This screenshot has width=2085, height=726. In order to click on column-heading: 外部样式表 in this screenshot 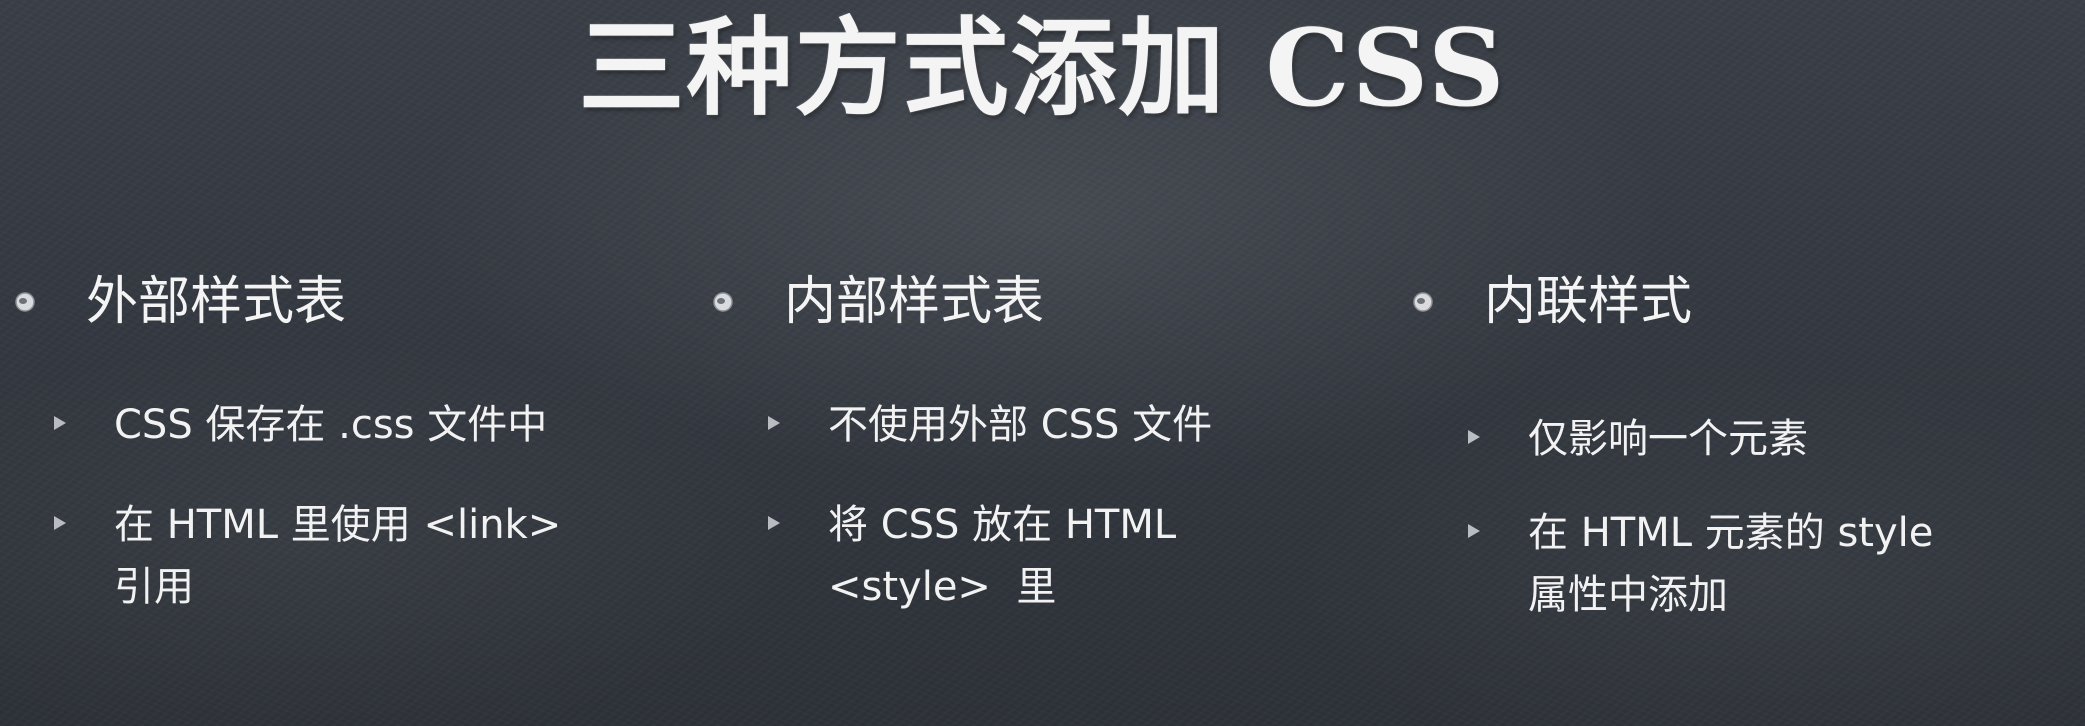, I will do `click(180, 302)`.